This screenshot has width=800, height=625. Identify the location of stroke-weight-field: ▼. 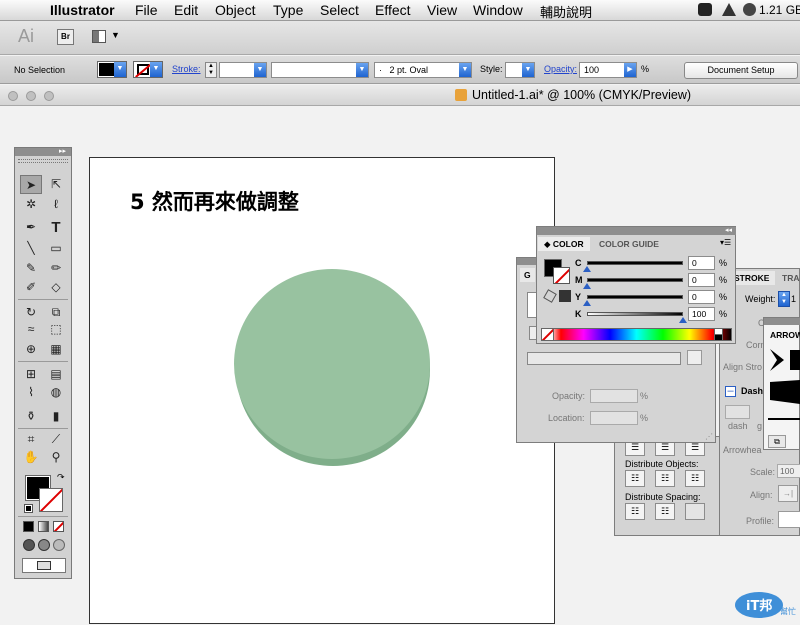
(243, 70).